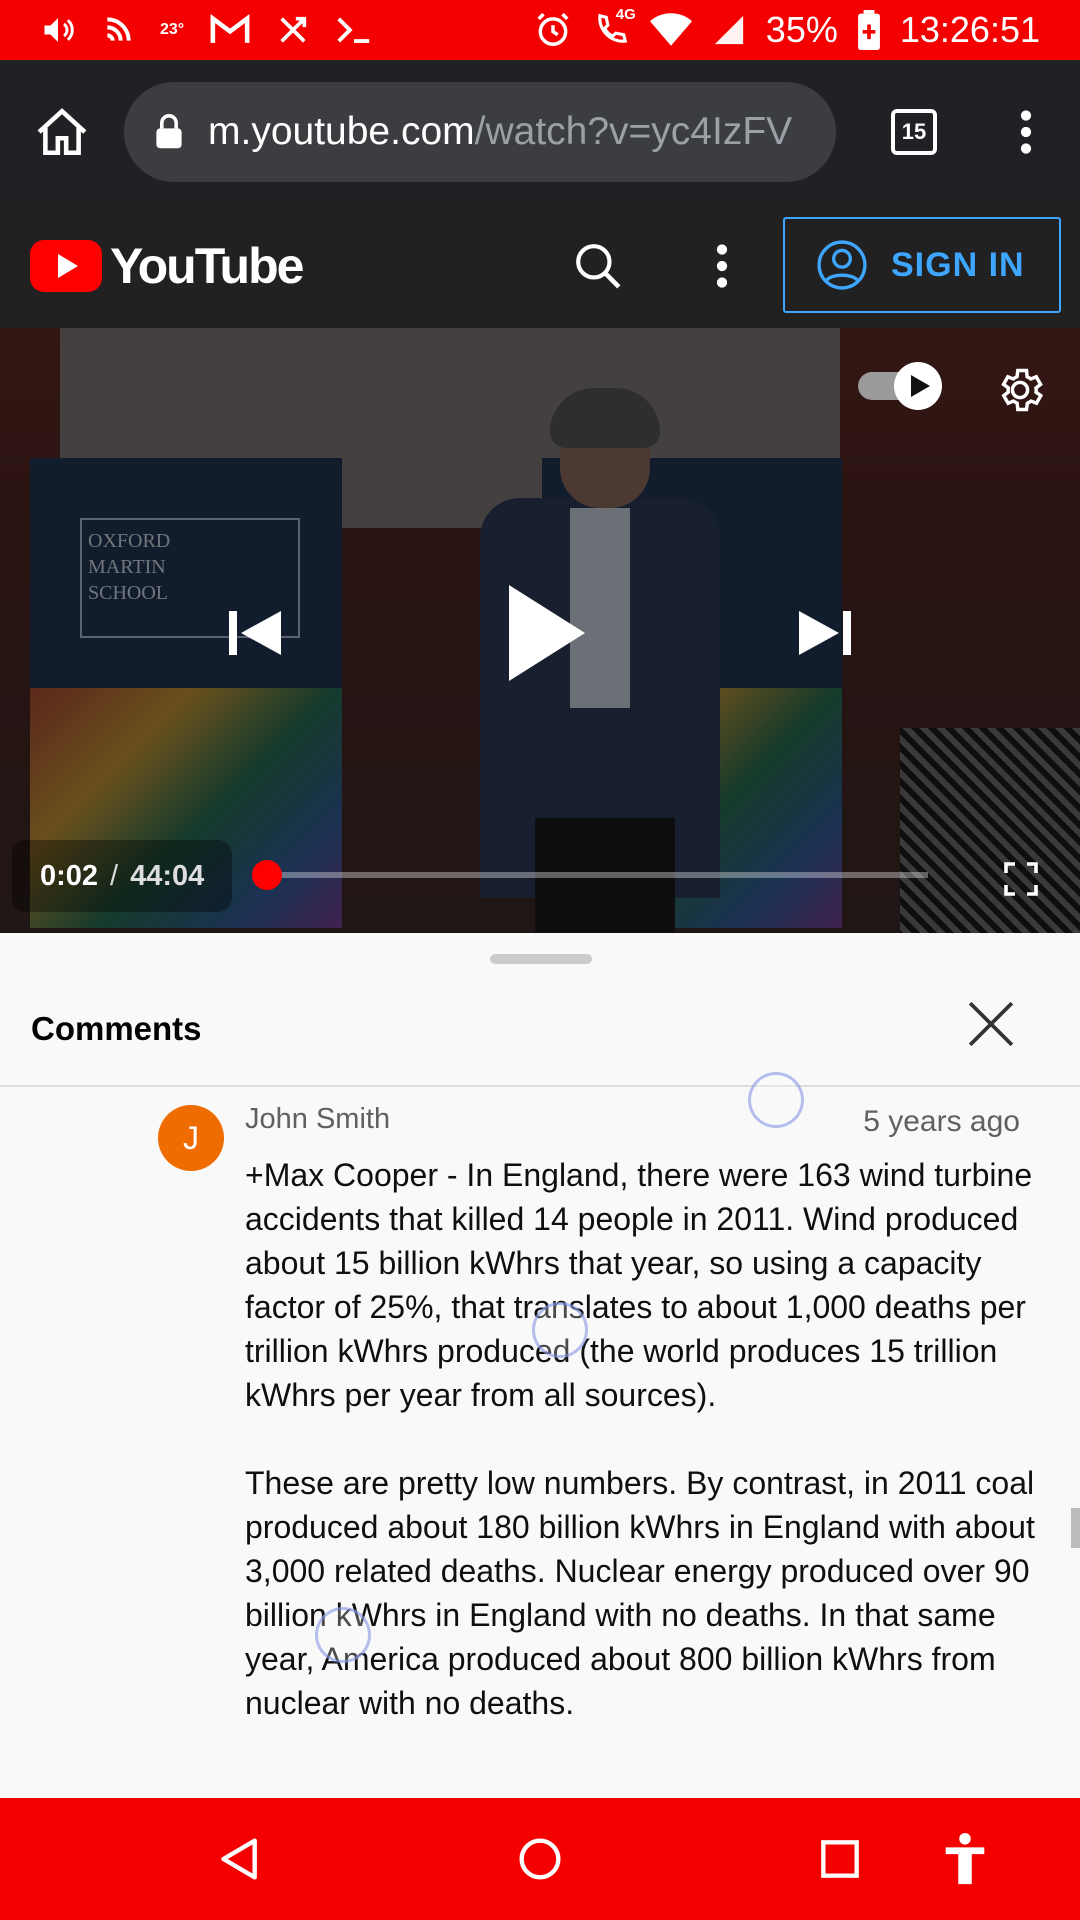 This screenshot has height=1920, width=1080. I want to click on sheet-drag-handle, so click(541, 959).